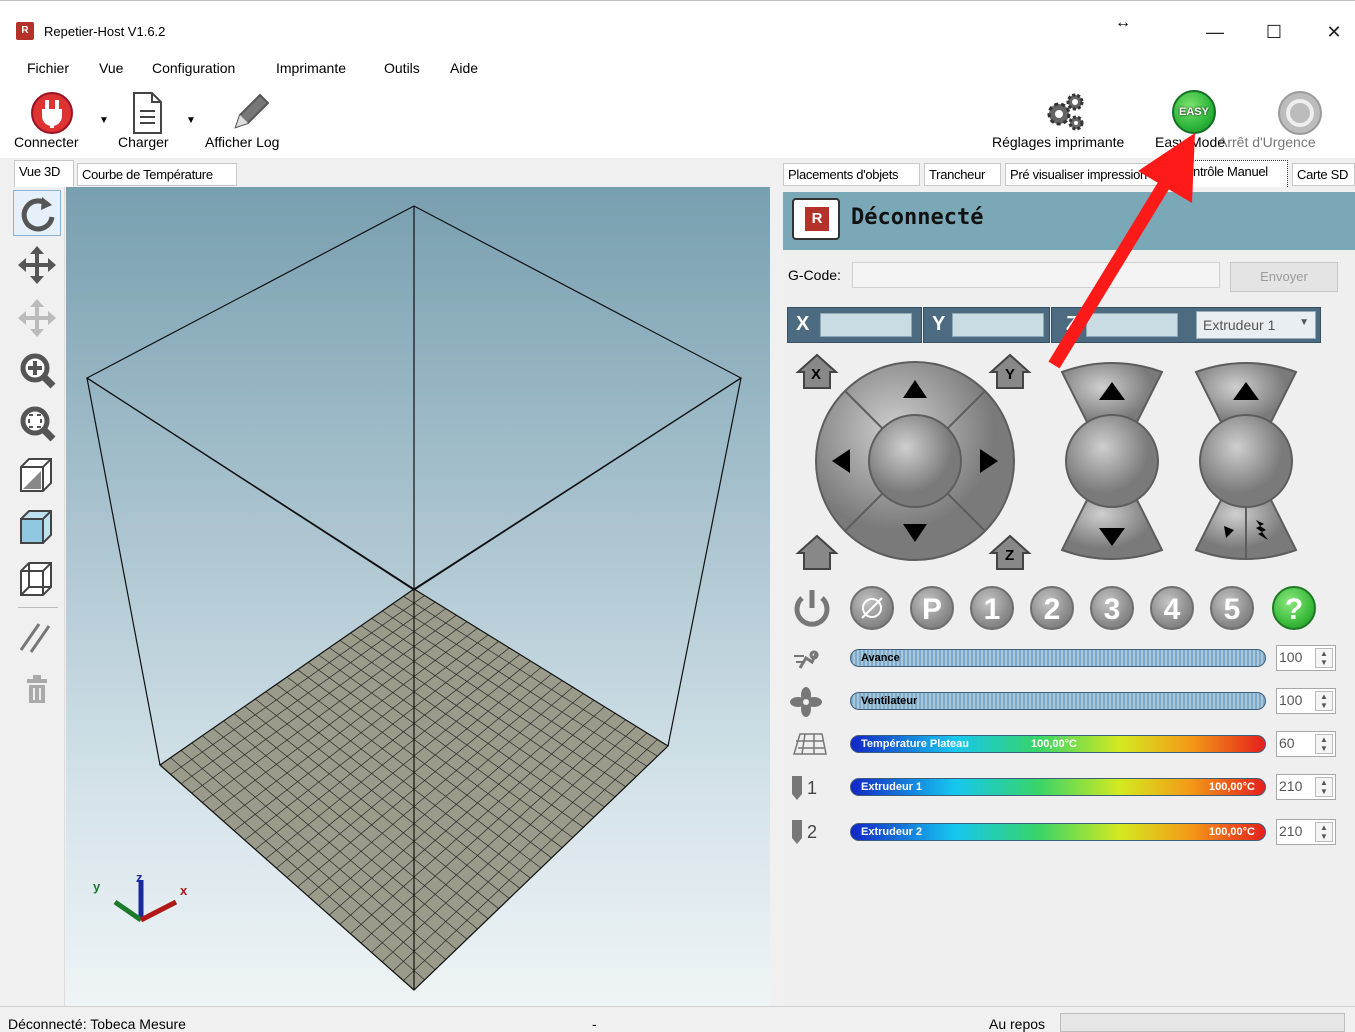 Image resolution: width=1355 pixels, height=1032 pixels. Describe the element at coordinates (25, 31) in the screenshot. I see `app-logo-icon: R` at that location.